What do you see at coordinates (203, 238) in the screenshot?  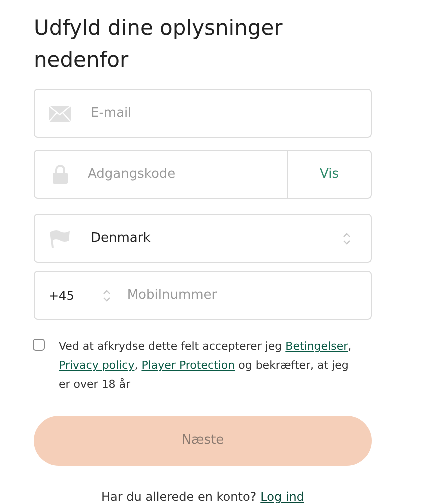 I see `country-select: Denmark` at bounding box center [203, 238].